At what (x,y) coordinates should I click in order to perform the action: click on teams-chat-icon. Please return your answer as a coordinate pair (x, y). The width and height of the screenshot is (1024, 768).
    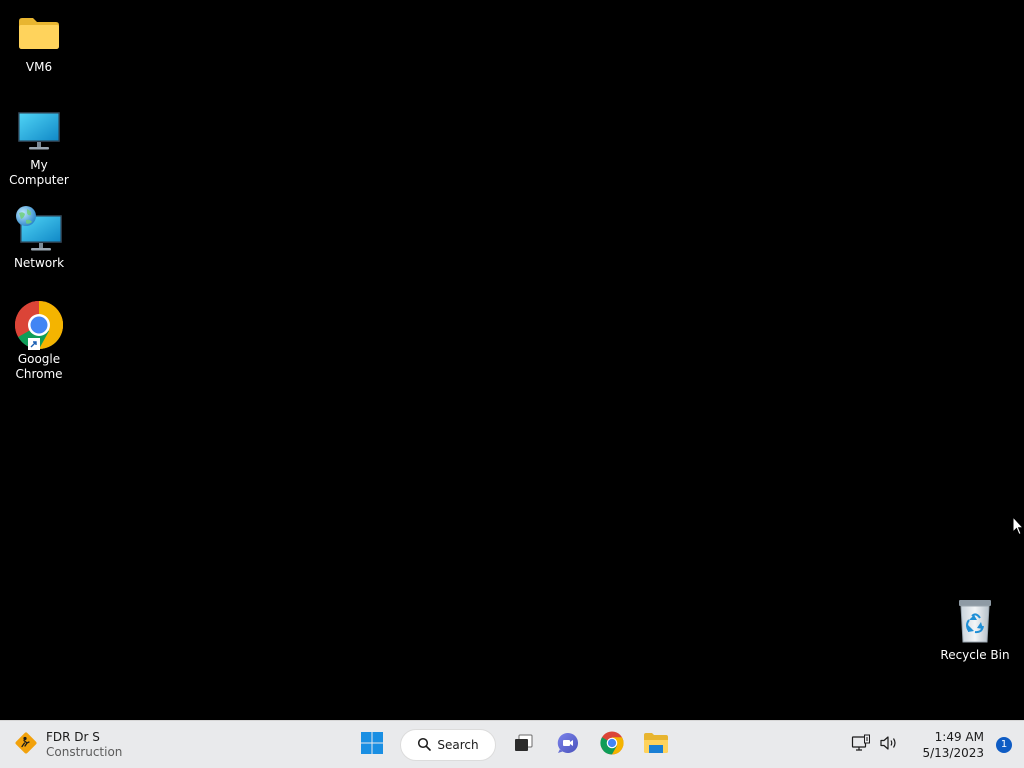
    Looking at the image, I should click on (568, 745).